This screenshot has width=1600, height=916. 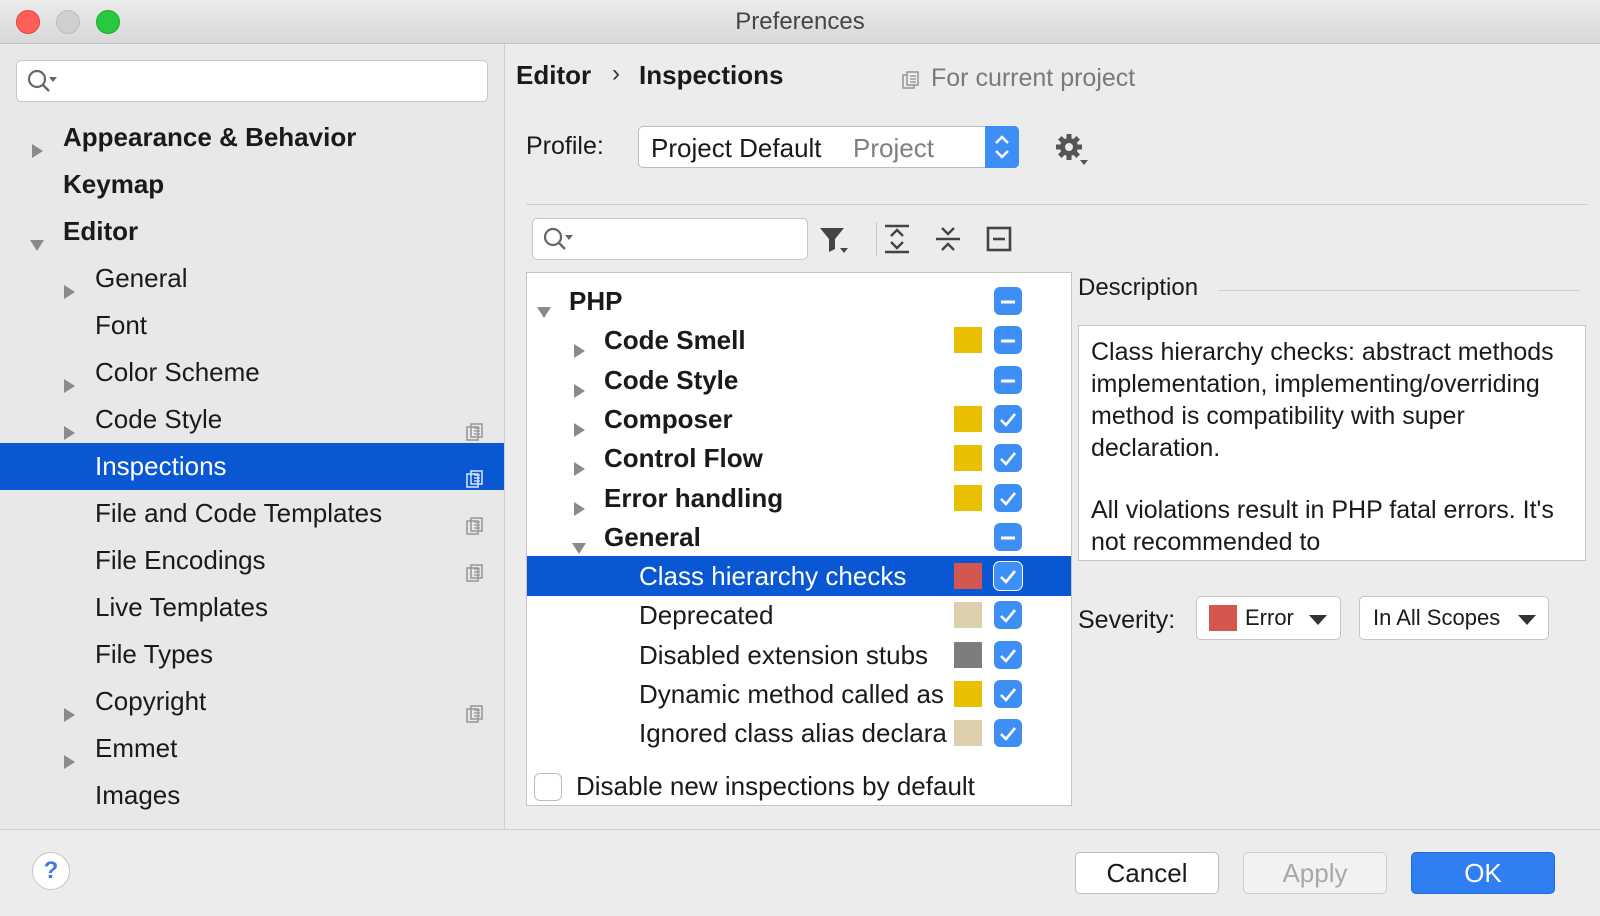 I want to click on expand-all-icon, so click(x=897, y=239).